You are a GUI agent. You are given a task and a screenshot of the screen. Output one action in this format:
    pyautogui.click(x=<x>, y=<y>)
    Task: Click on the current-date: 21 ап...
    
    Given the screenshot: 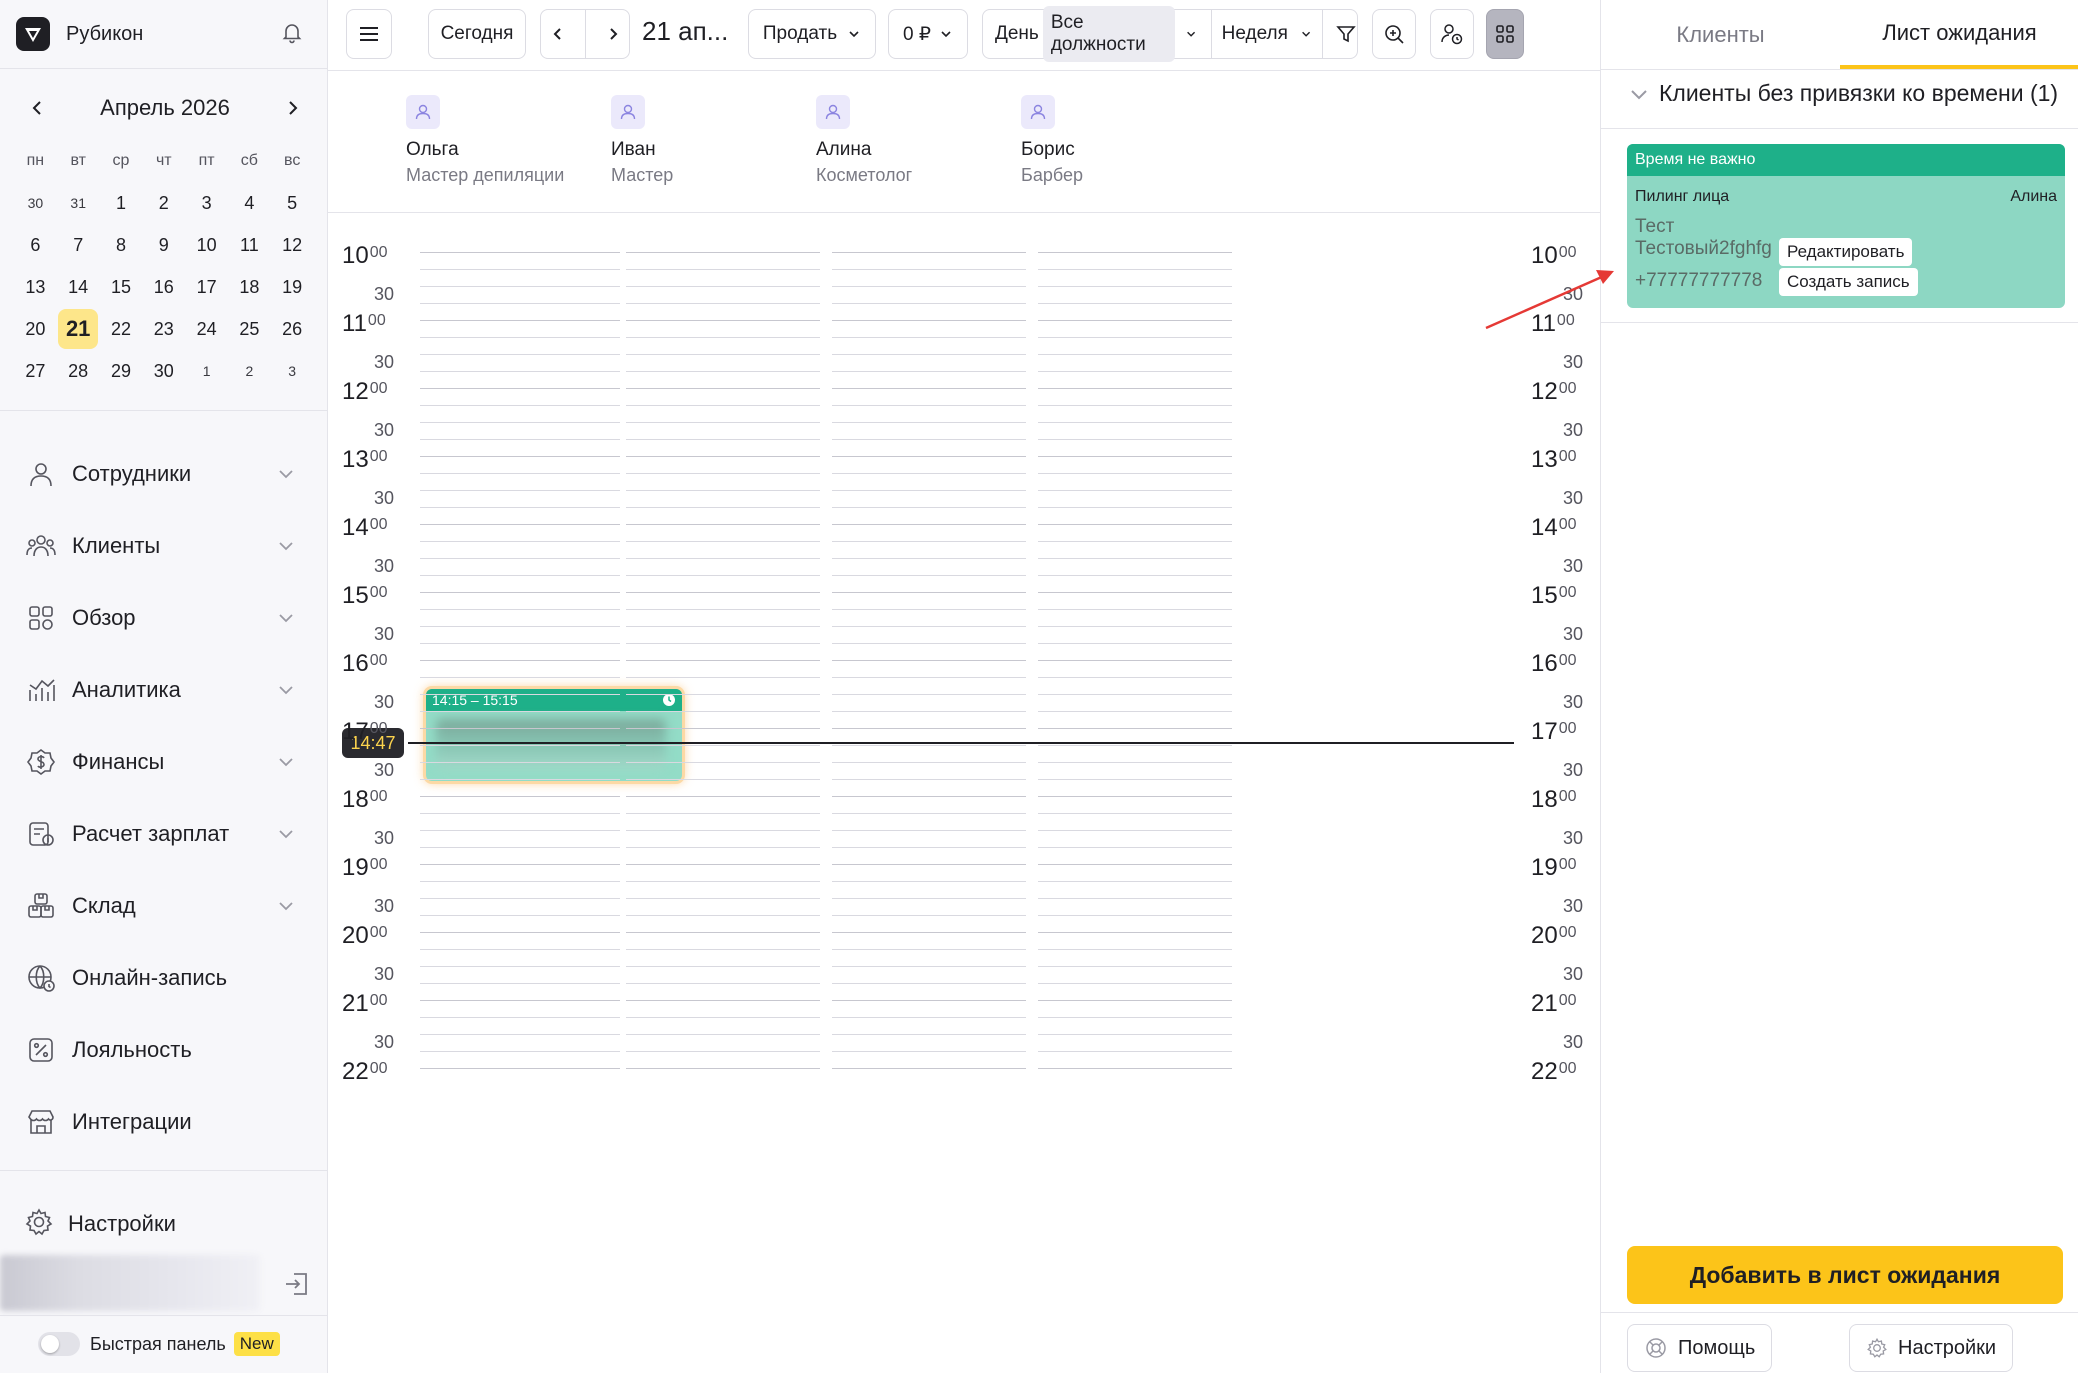 What is the action you would take?
    pyautogui.click(x=685, y=31)
    